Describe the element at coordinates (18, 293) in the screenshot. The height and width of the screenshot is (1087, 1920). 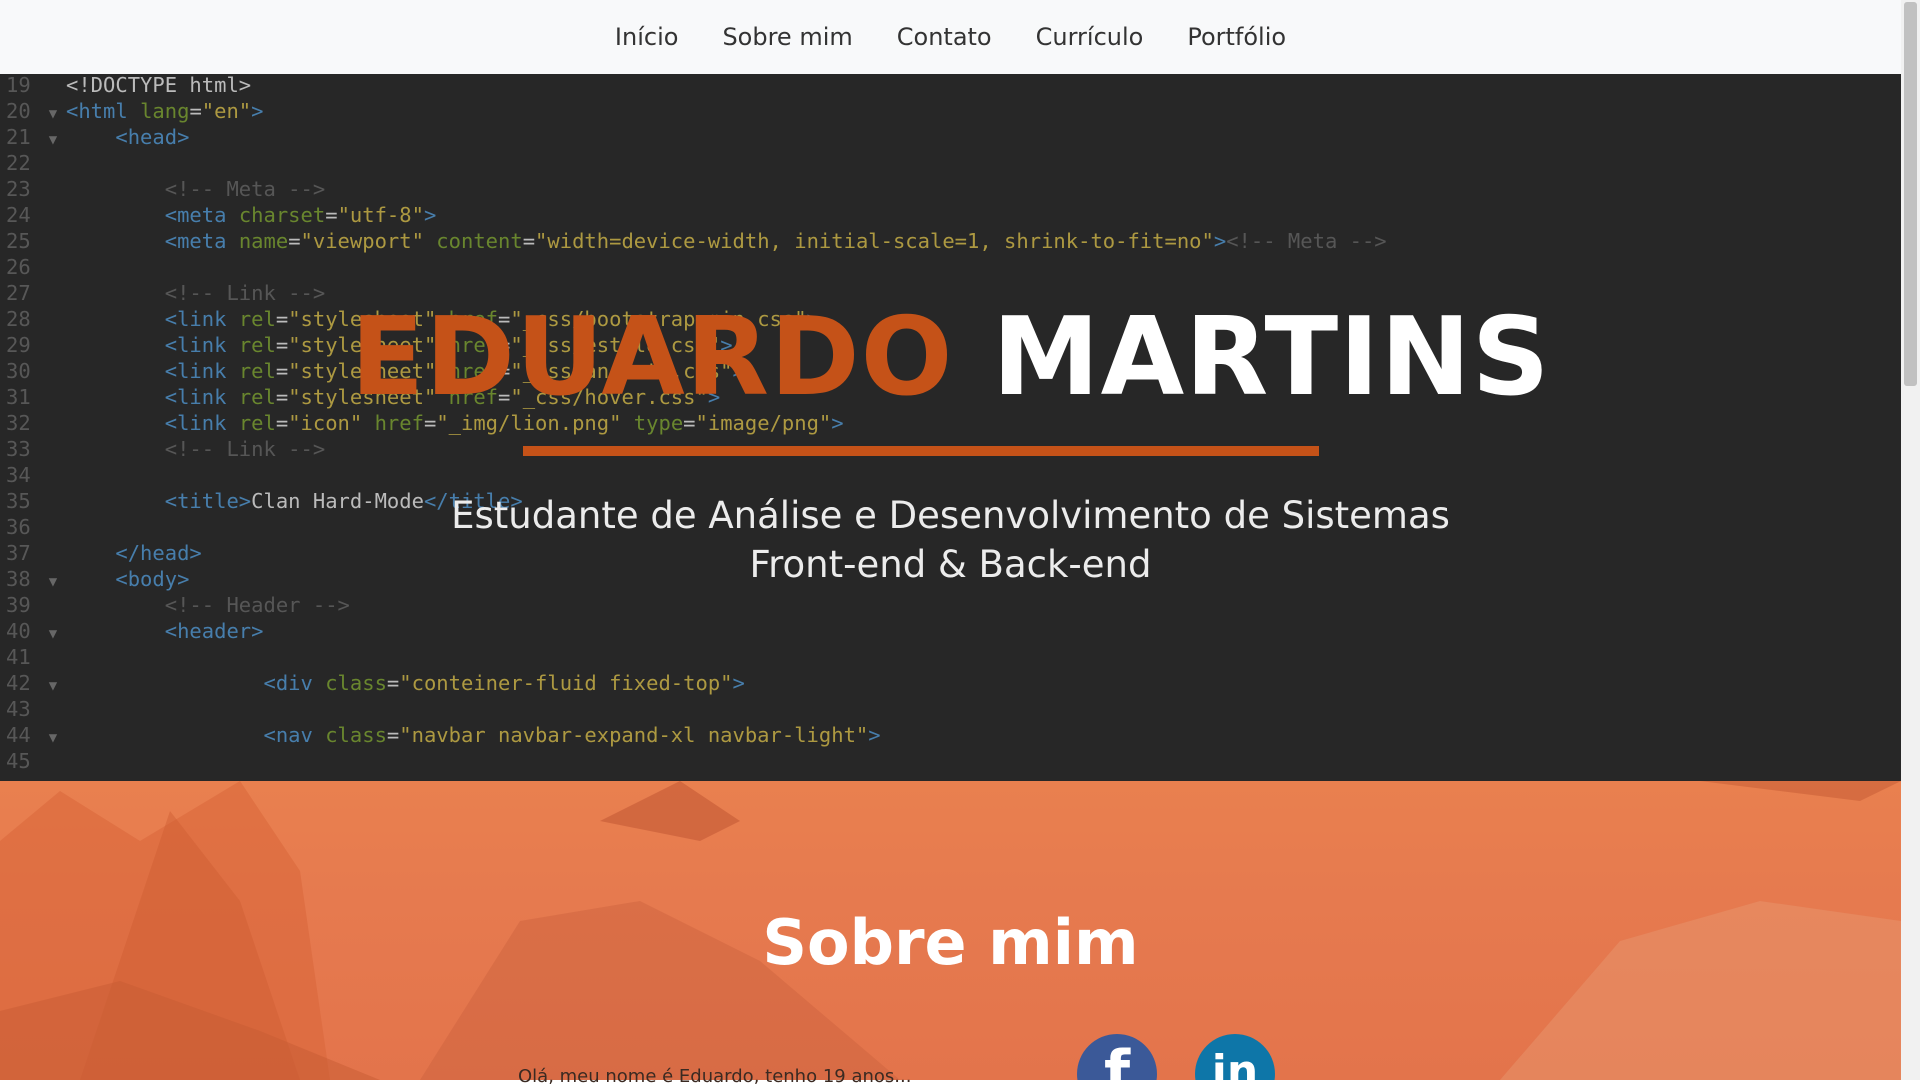
I see `line-number: 27` at that location.